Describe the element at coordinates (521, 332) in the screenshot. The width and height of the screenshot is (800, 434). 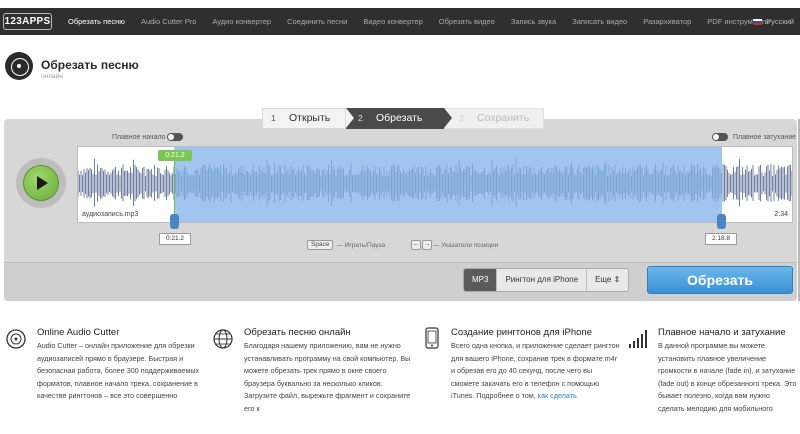
I see `feature-title-ringtones: Создание рингтонов для iPhone` at that location.